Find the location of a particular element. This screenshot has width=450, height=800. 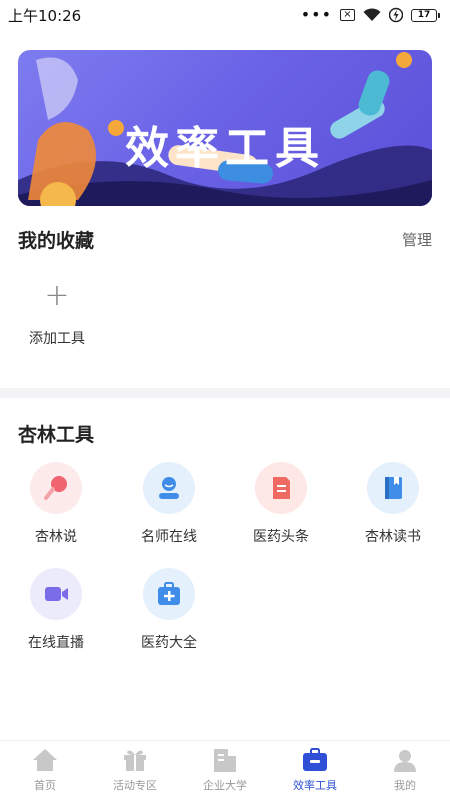

nav-label: 企业大学 is located at coordinates (225, 785).